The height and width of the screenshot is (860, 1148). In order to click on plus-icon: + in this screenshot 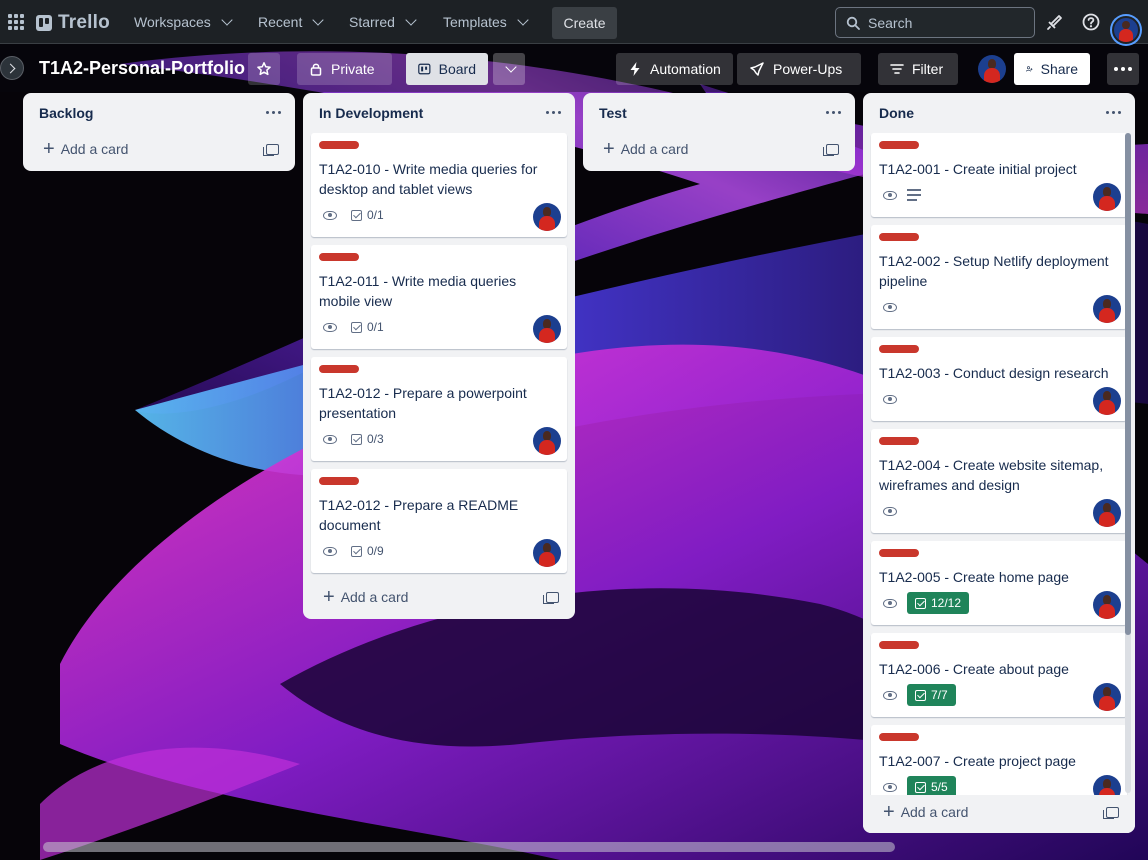, I will do `click(49, 149)`.